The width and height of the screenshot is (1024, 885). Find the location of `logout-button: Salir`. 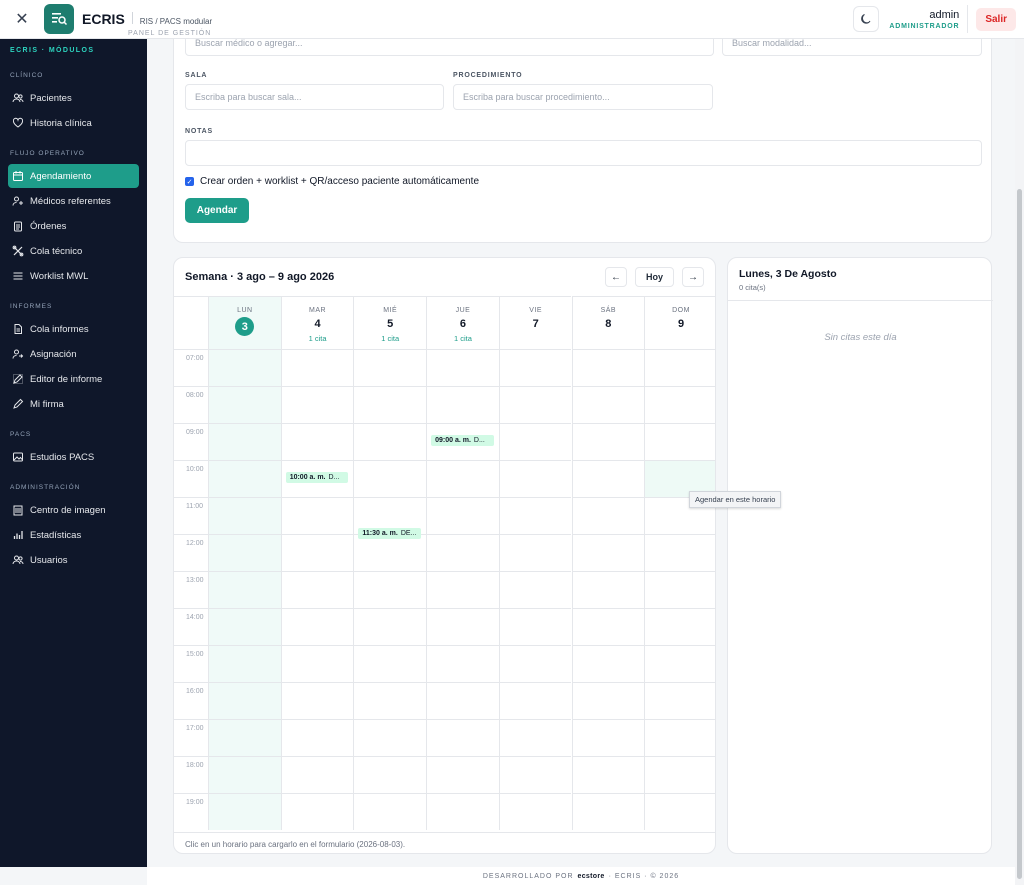

logout-button: Salir is located at coordinates (996, 19).